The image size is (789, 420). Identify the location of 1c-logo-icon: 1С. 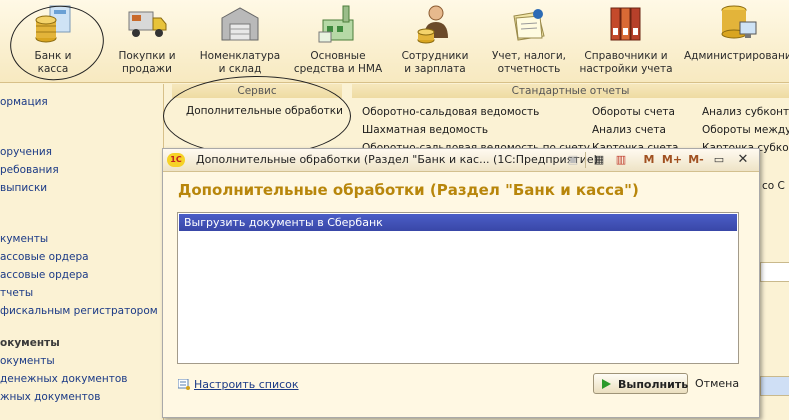
(176, 160).